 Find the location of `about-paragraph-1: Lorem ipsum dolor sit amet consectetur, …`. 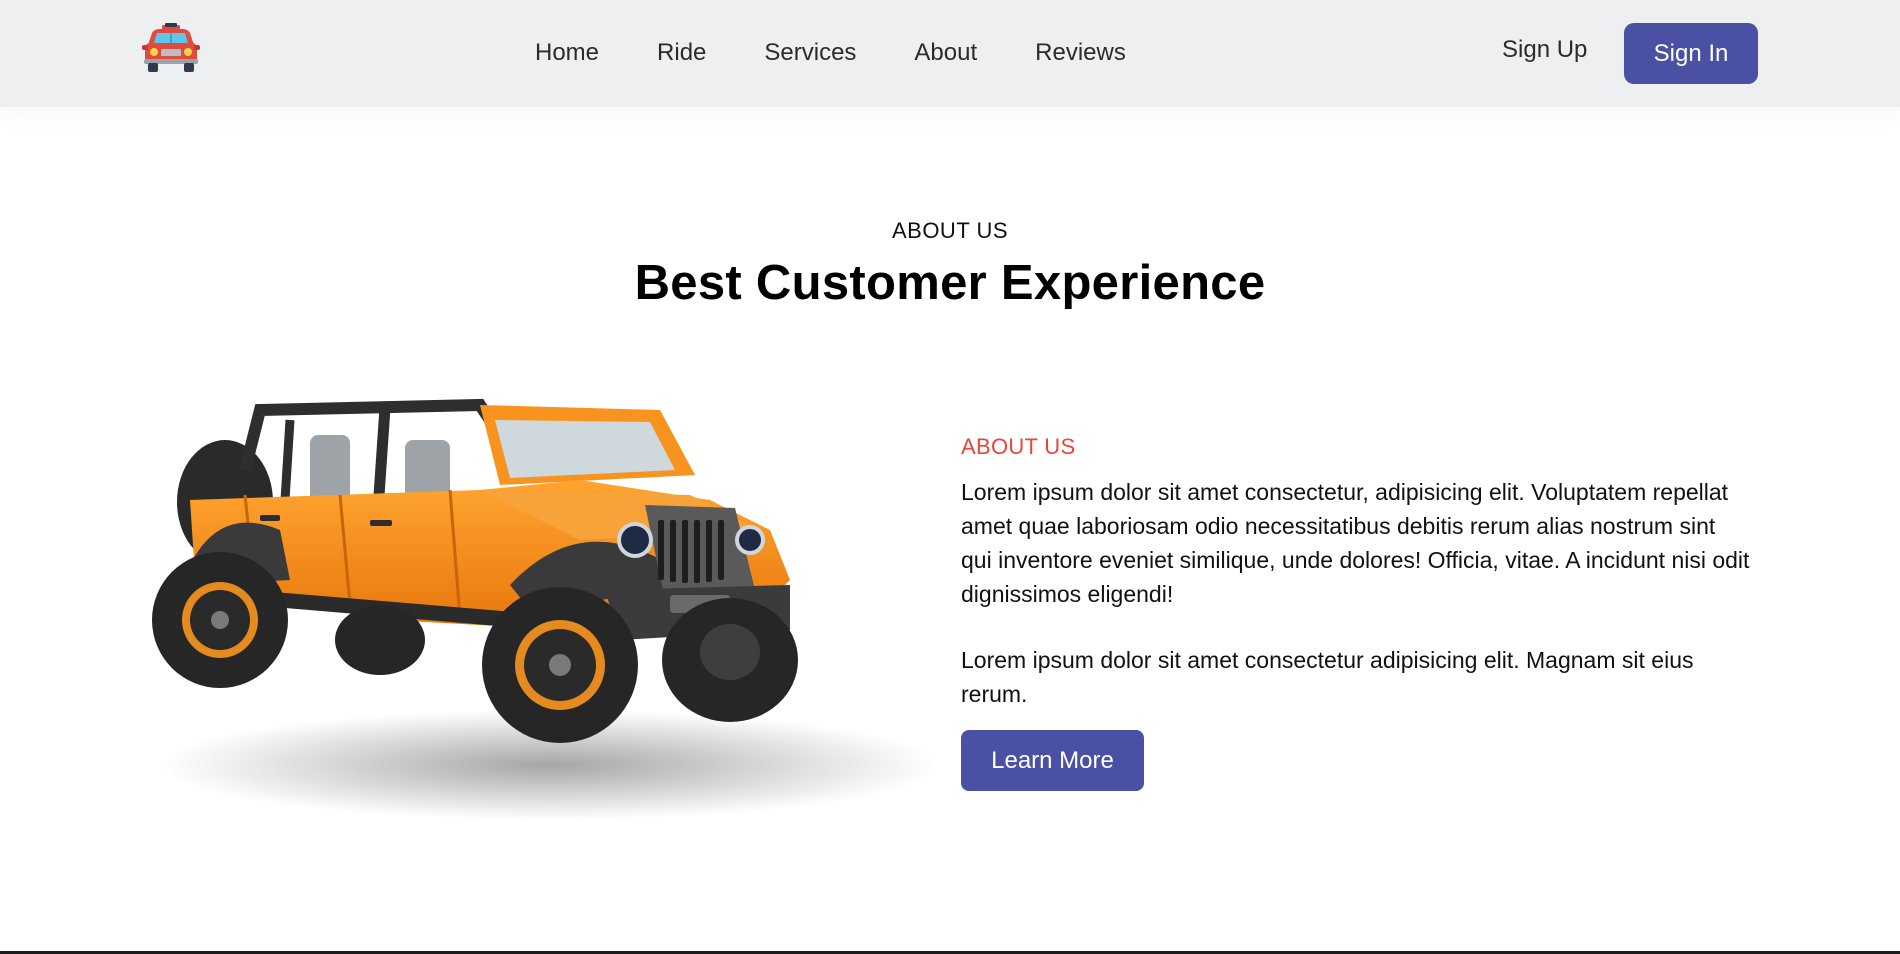

about-paragraph-1: Lorem ipsum dolor sit amet consectetur, … is located at coordinates (1355, 543).